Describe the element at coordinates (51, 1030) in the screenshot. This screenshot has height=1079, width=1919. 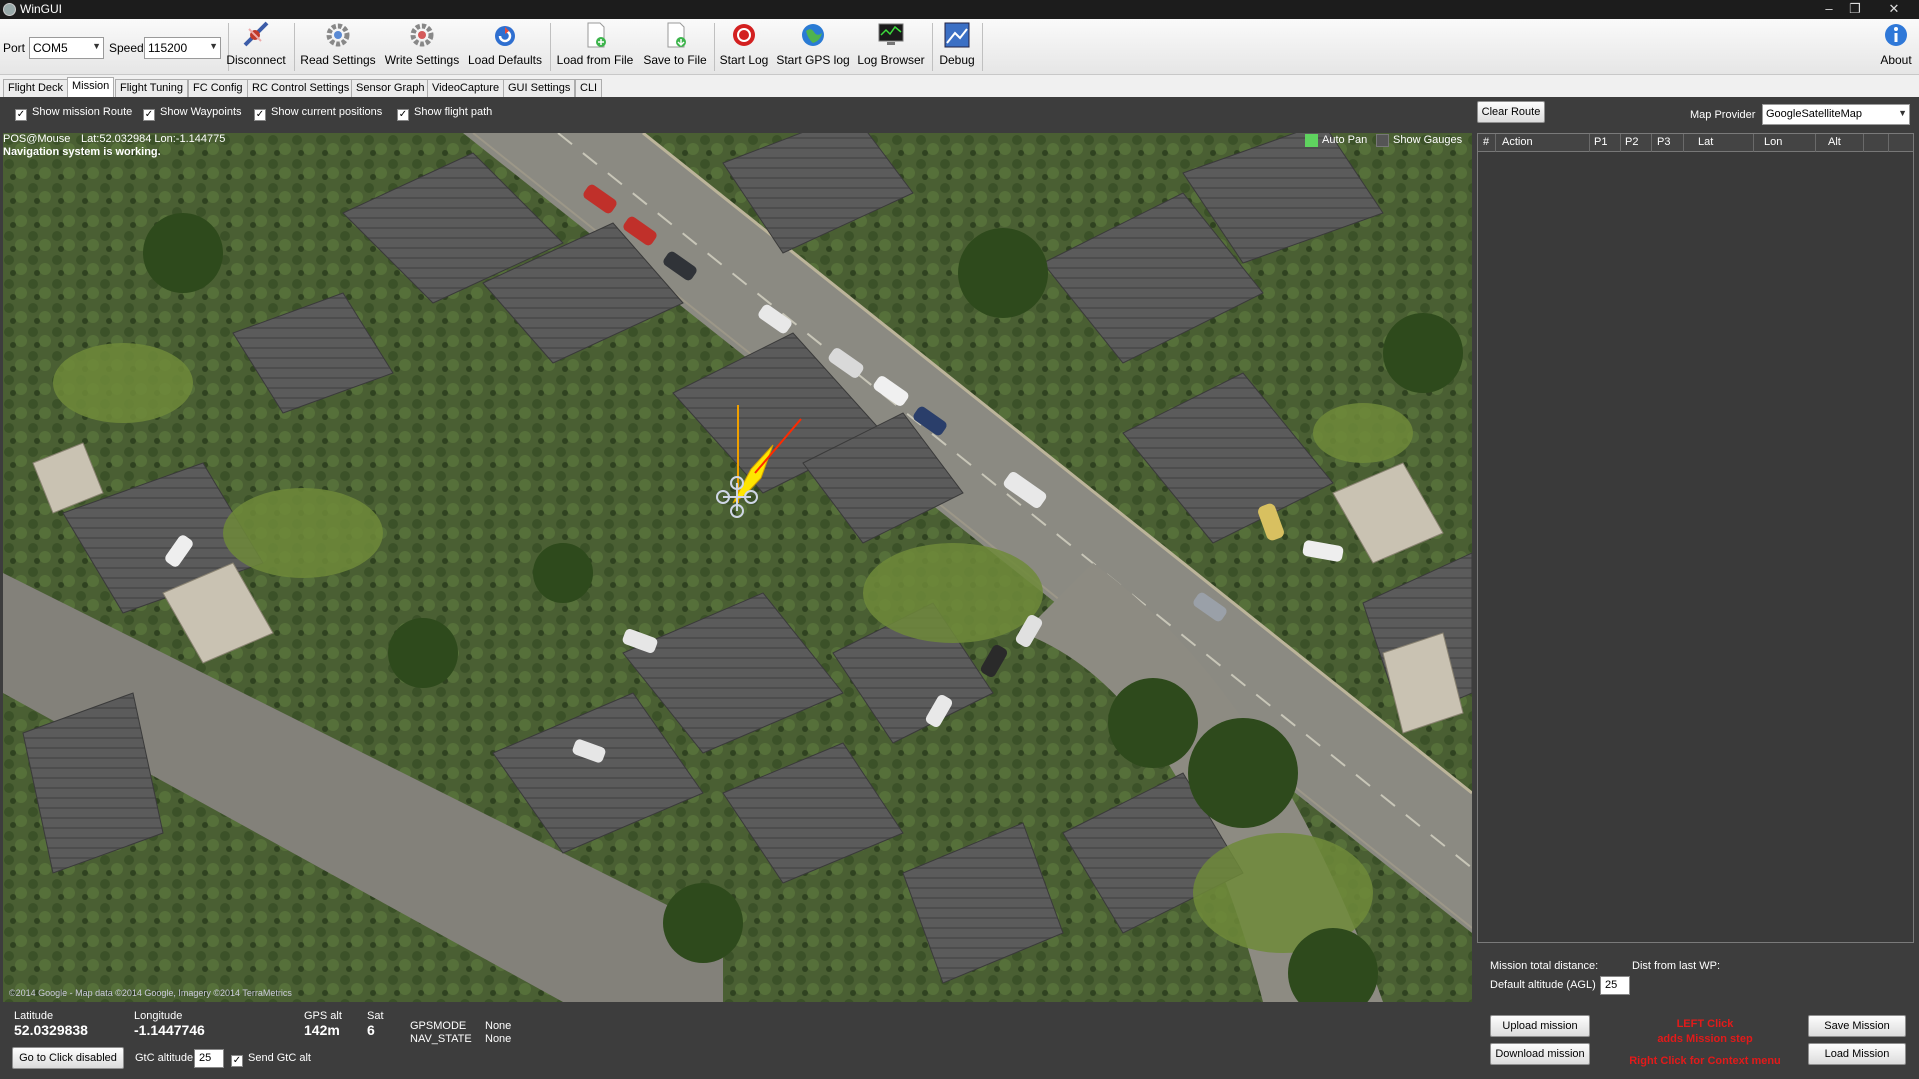
I see `latitude-value: 52.0329838` at that location.